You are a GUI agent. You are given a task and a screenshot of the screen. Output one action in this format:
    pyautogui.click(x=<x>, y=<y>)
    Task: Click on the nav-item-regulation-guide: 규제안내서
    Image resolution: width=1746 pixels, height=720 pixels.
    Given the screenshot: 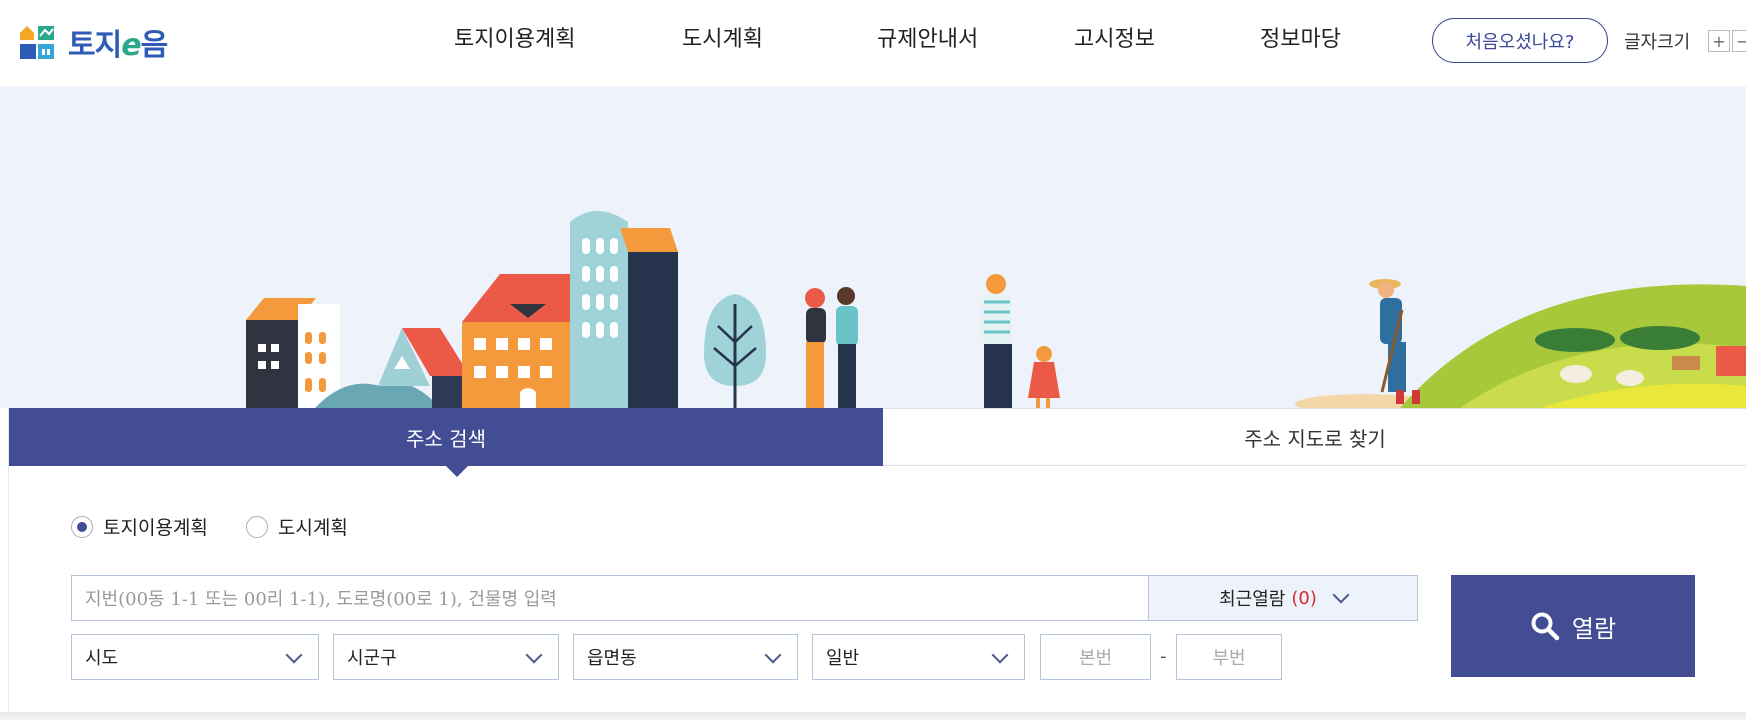 What is the action you would take?
    pyautogui.click(x=927, y=40)
    